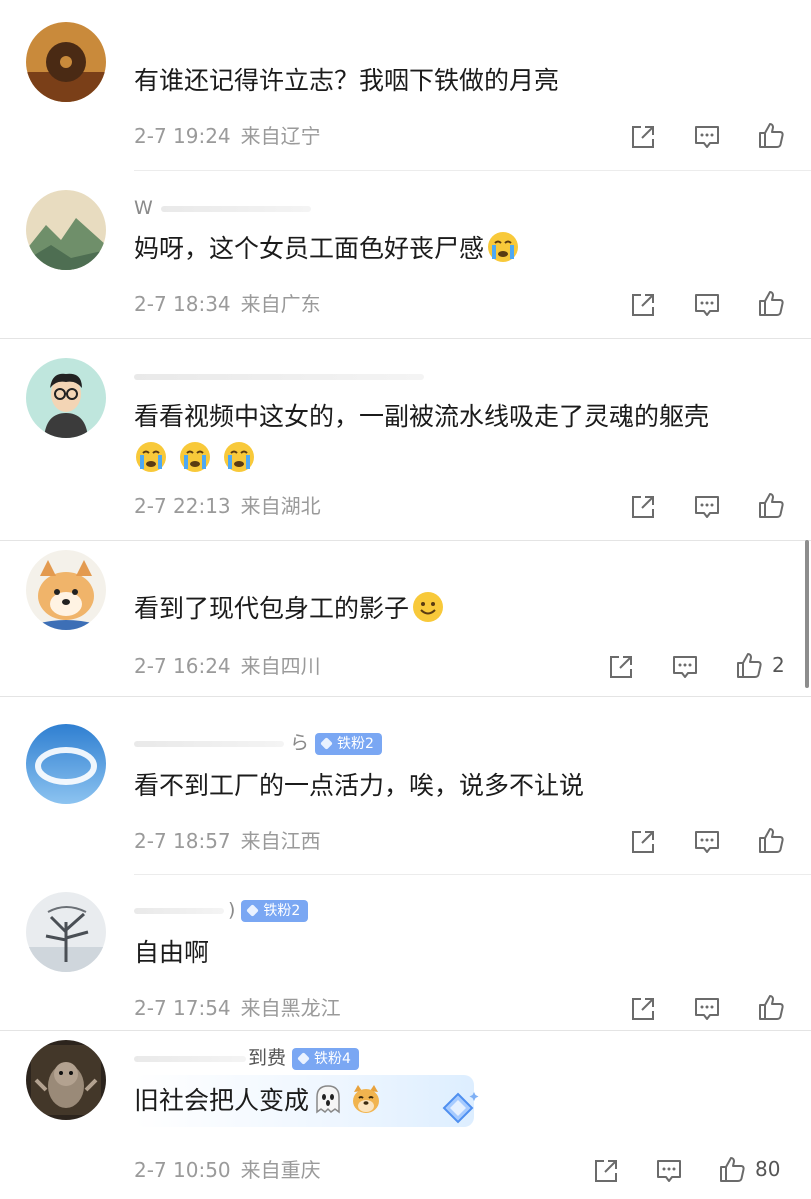 Image resolution: width=811 pixels, height=1199 pixels. I want to click on comment-text: 看不到工厂的一点活力，唉，说多不让说, so click(359, 785).